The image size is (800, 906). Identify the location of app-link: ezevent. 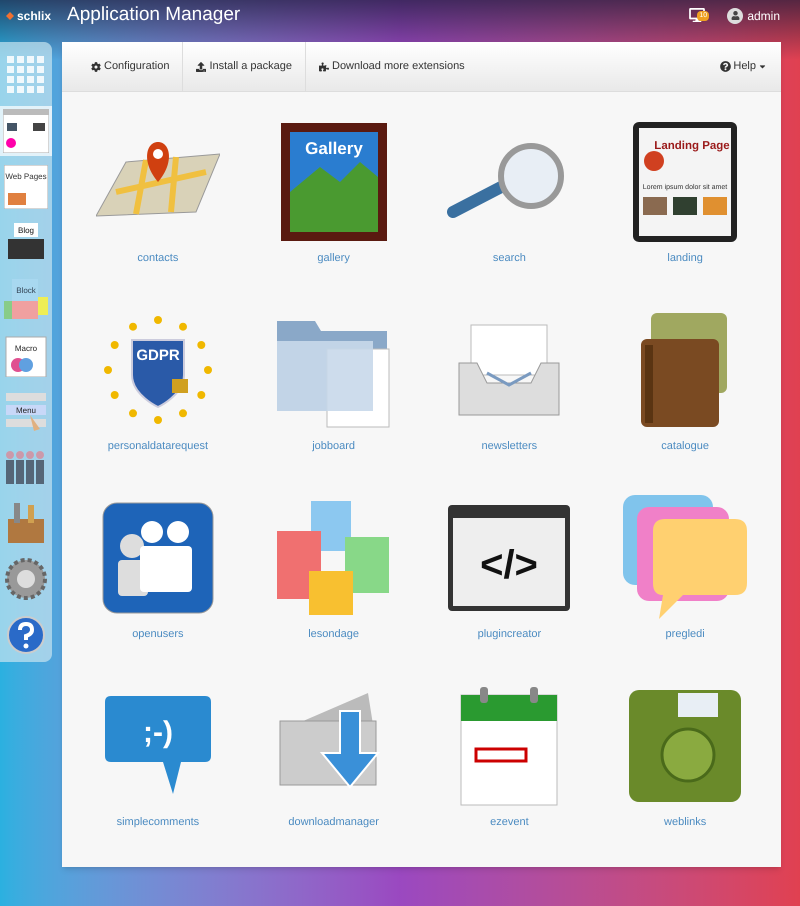
(509, 822).